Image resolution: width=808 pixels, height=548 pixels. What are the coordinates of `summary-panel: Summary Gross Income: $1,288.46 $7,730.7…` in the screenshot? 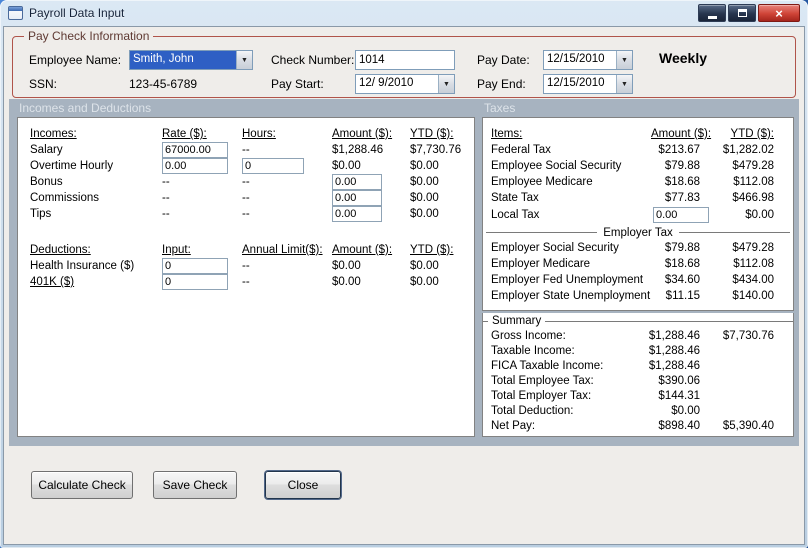 It's located at (638, 375).